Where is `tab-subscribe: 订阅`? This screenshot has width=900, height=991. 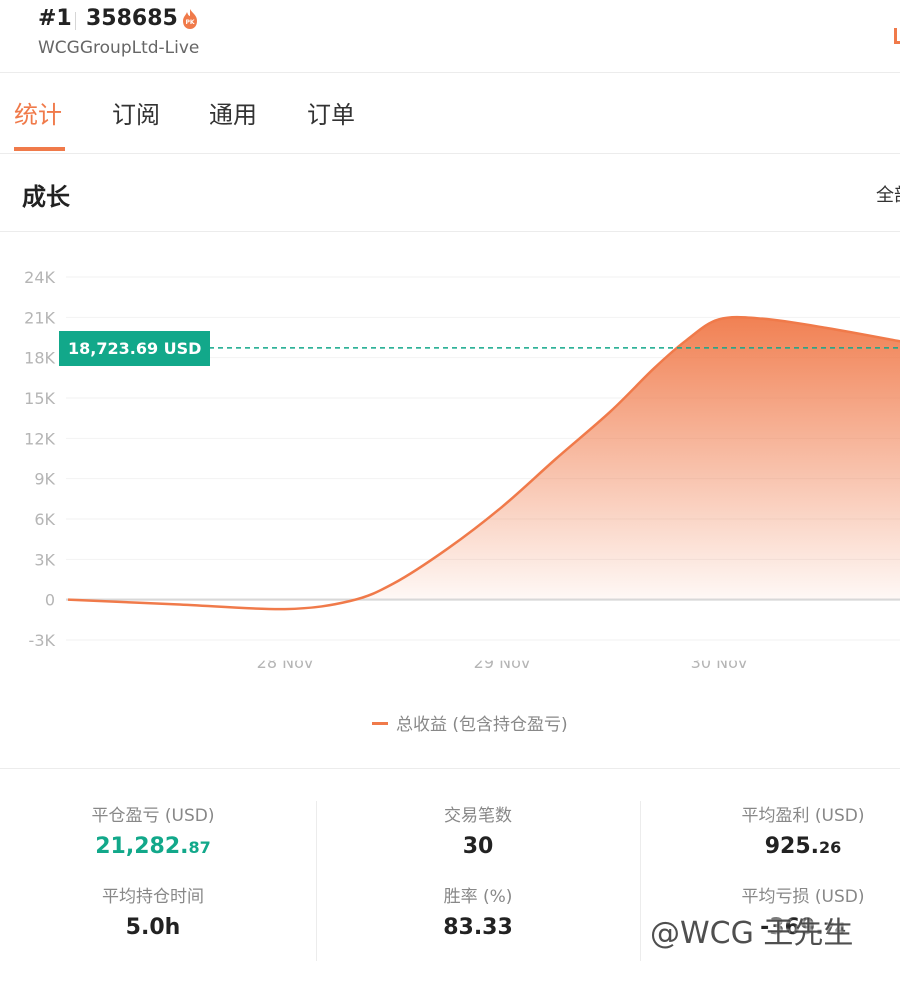
tab-subscribe: 订阅 is located at coordinates (136, 112).